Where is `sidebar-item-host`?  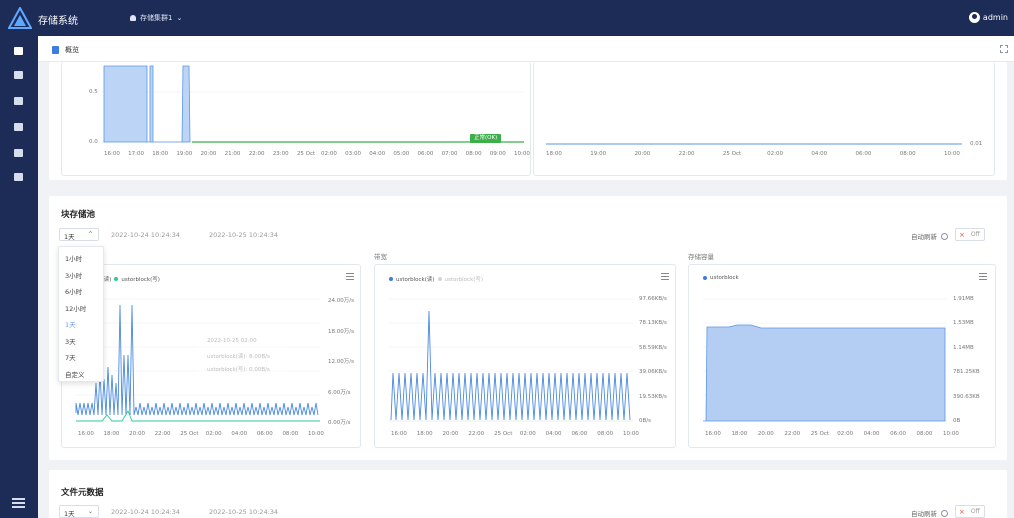
sidebar-item-host is located at coordinates (18, 127).